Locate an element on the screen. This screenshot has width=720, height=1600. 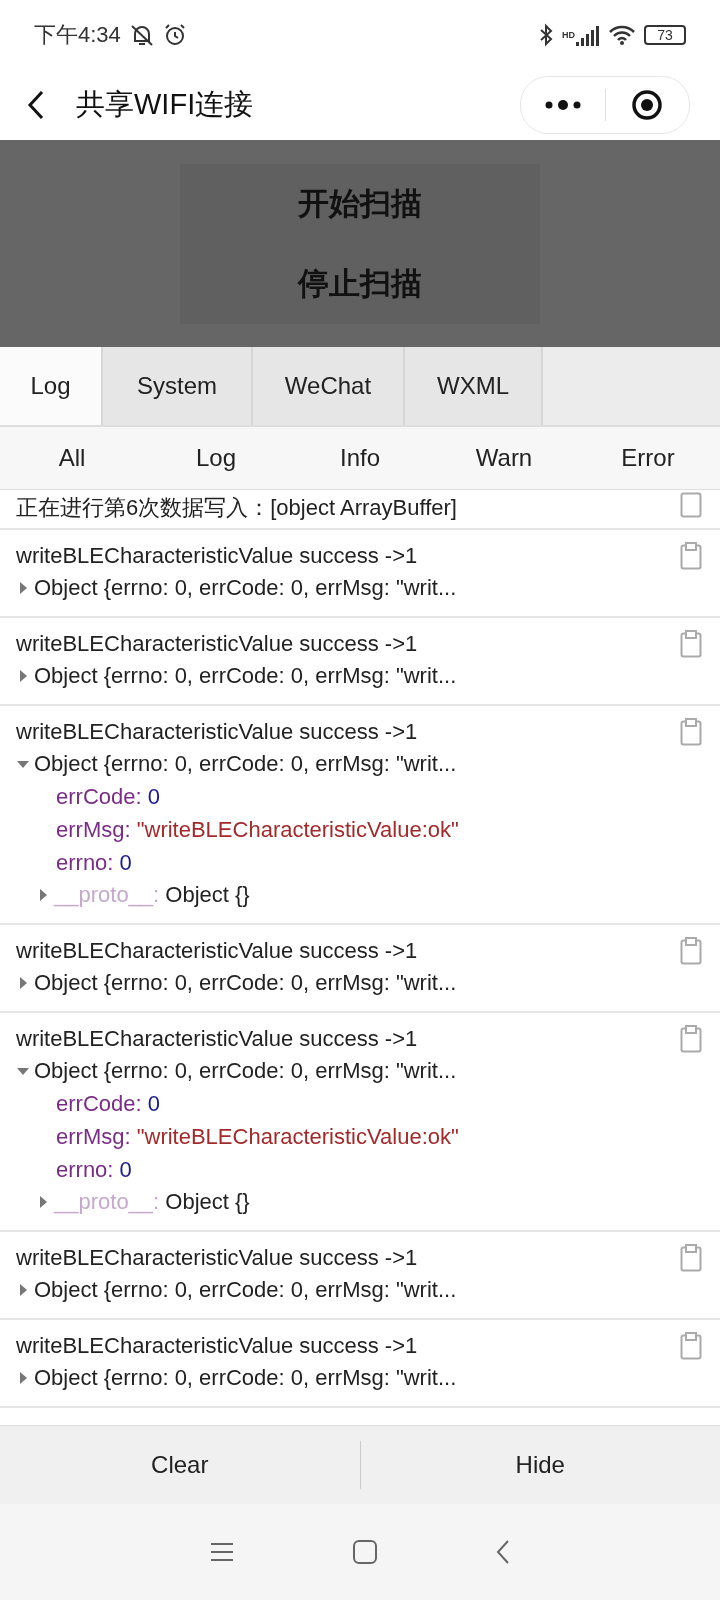
filter-tab: Log is located at coordinates (216, 458).